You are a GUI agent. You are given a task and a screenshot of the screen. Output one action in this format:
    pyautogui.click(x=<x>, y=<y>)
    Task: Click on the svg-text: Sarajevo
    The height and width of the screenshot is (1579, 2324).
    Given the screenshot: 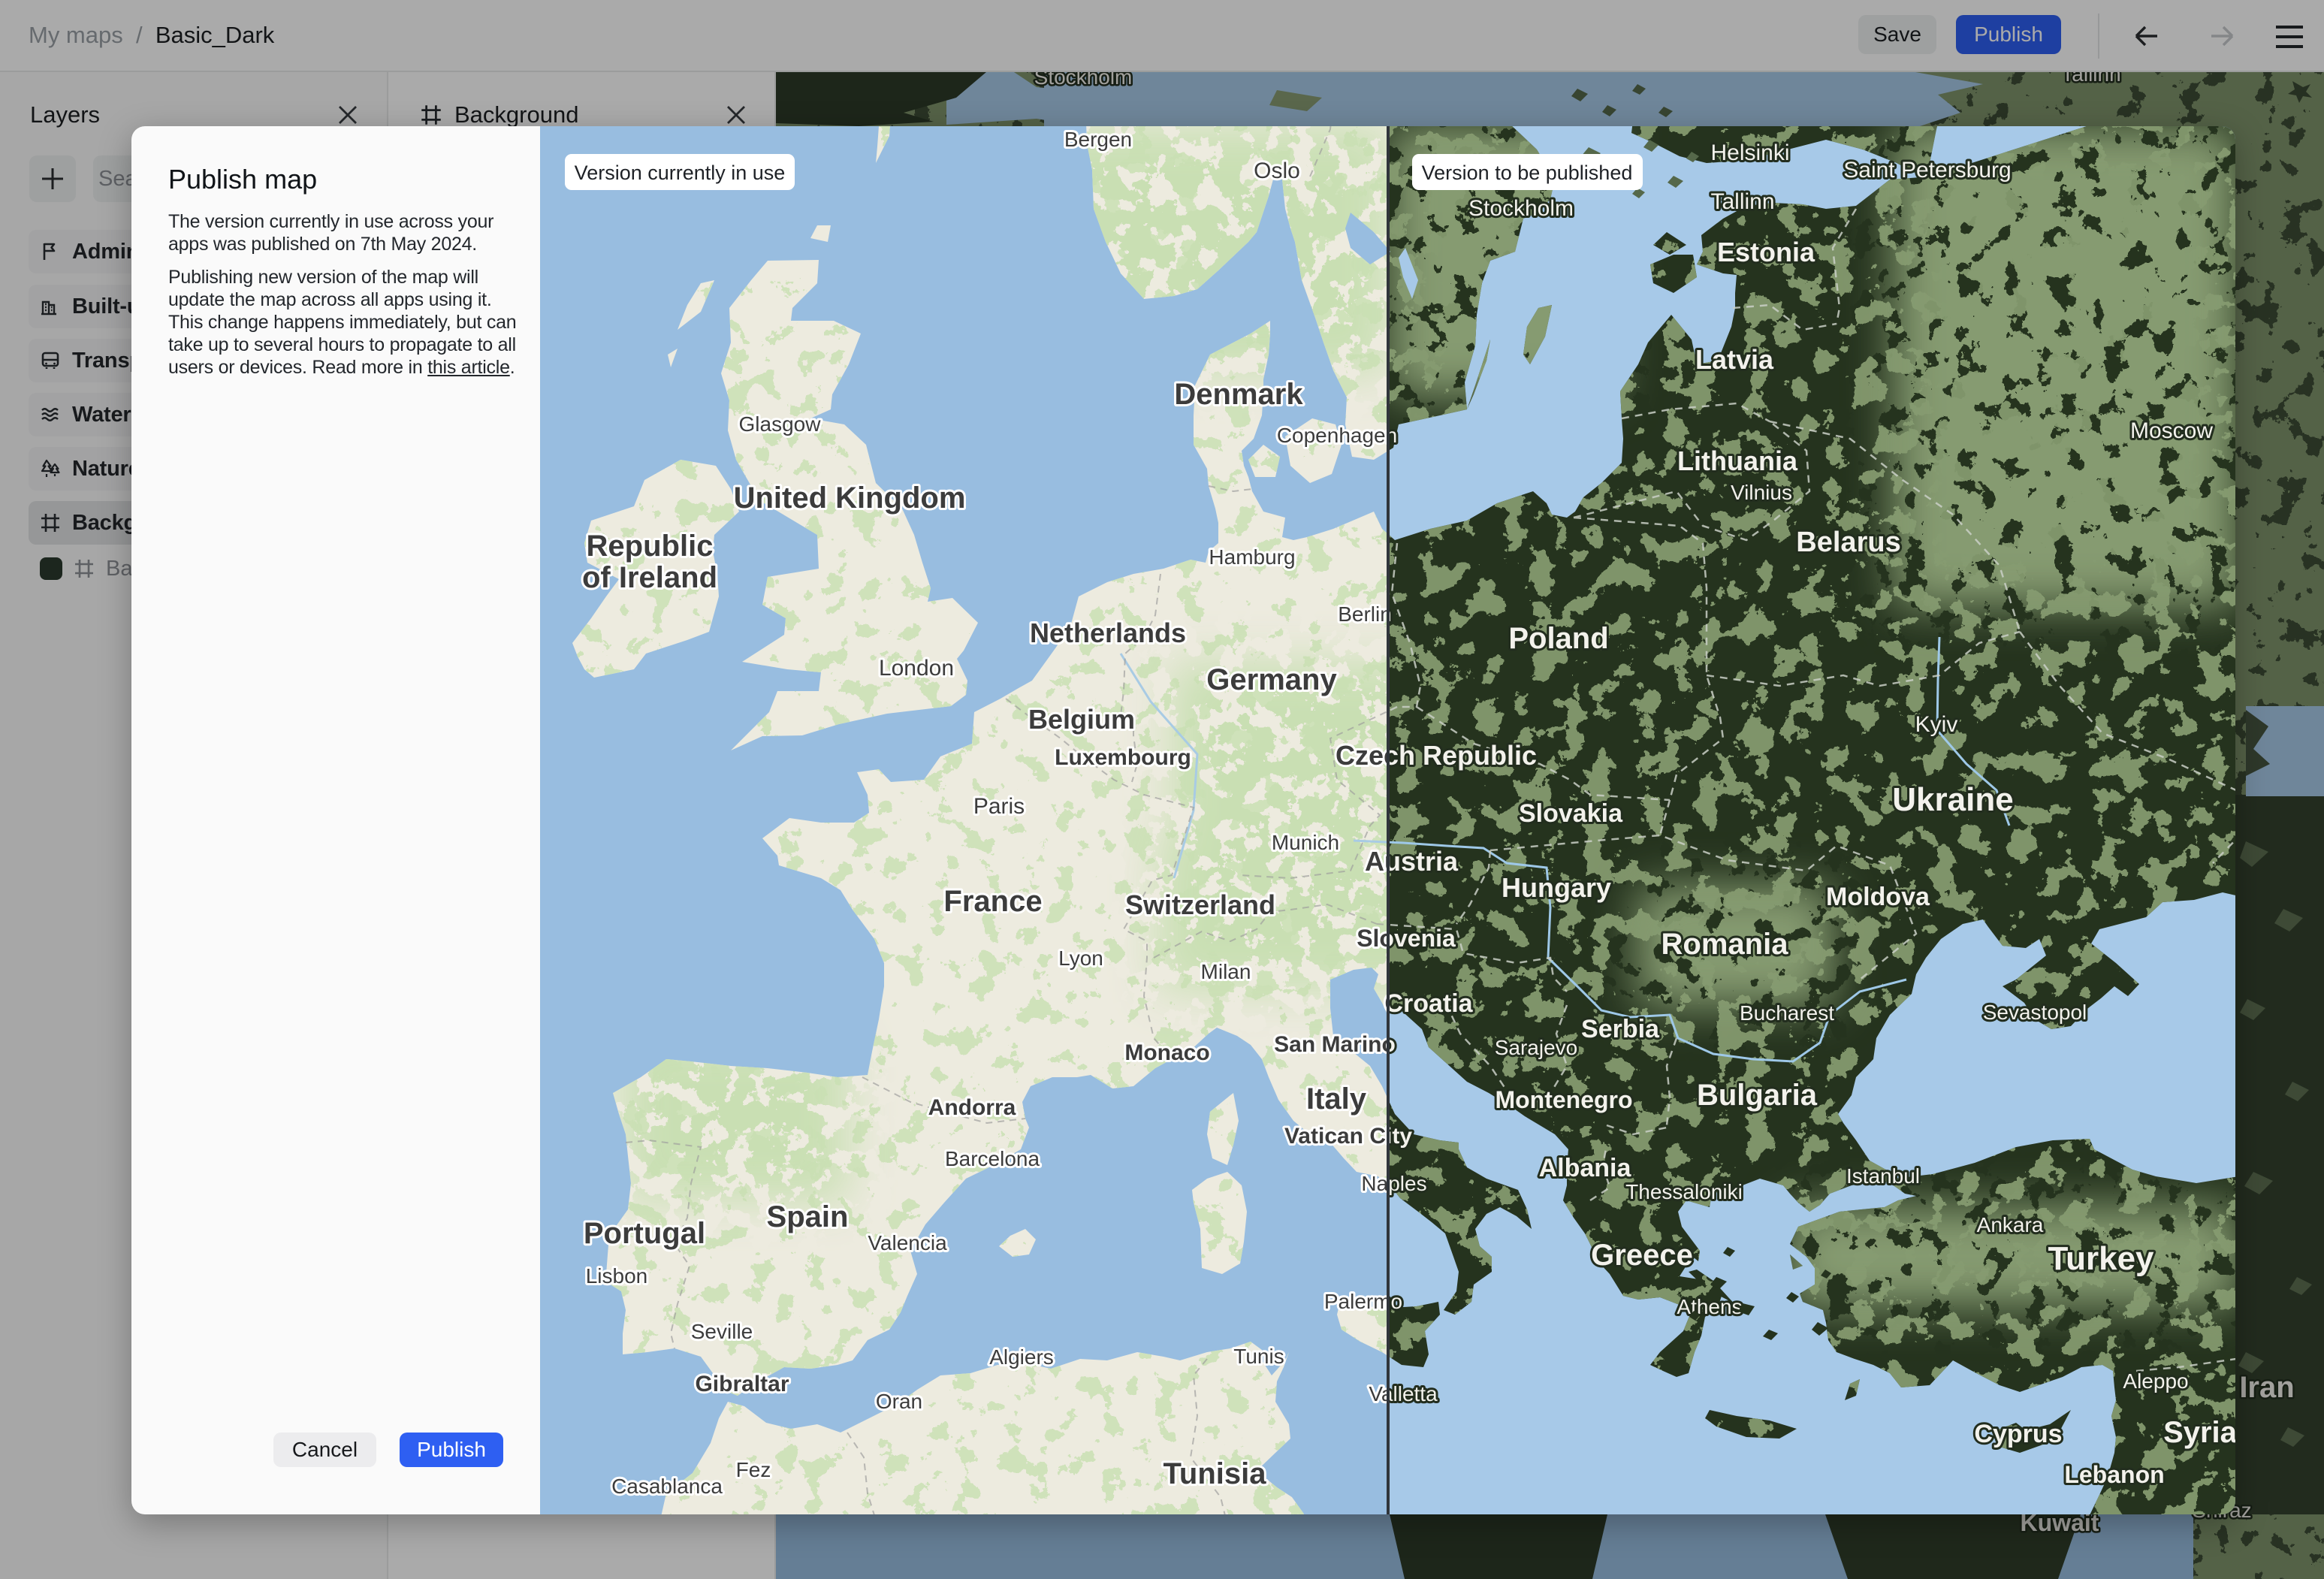 What is the action you would take?
    pyautogui.click(x=1536, y=1048)
    